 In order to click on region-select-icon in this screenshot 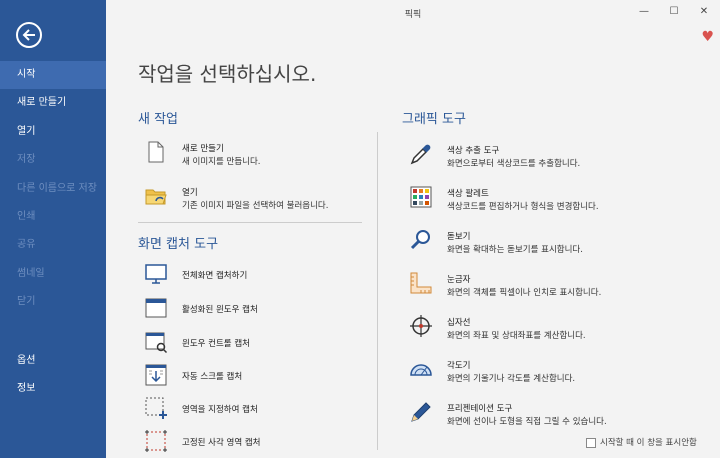, I will do `click(156, 408)`.